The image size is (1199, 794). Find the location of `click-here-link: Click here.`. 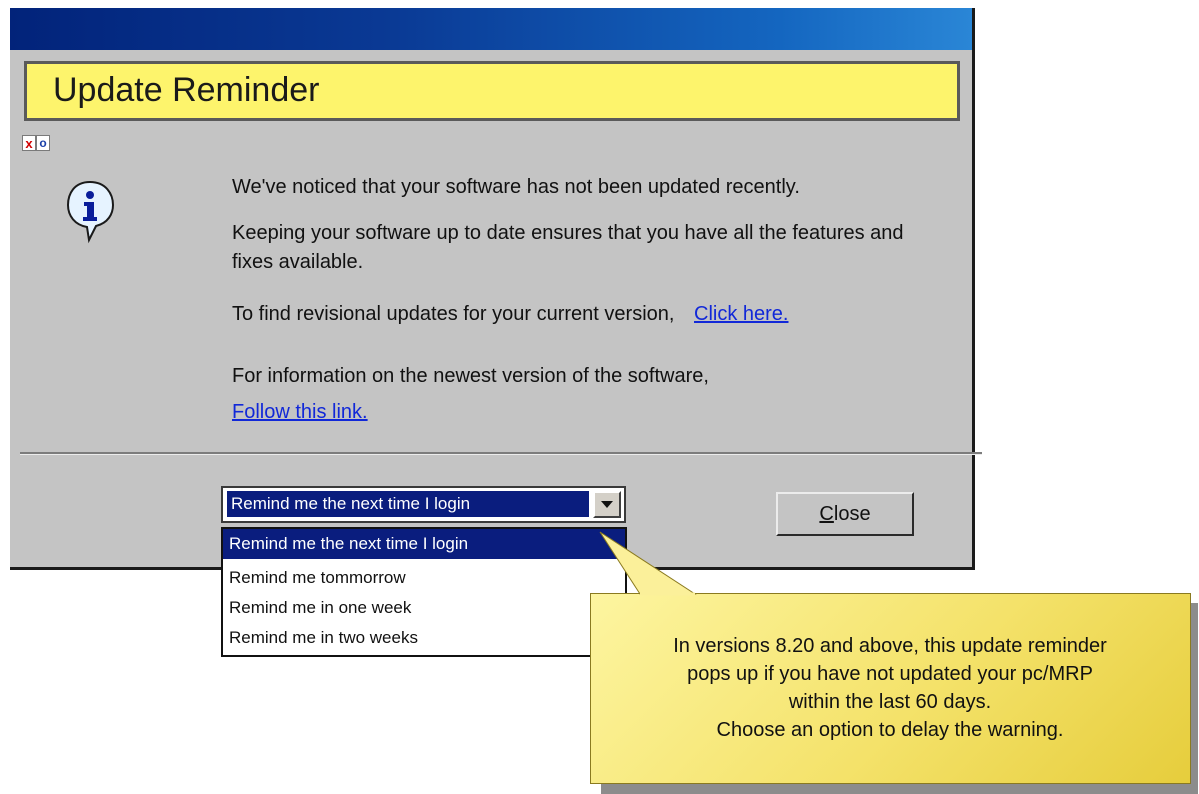

click-here-link: Click here. is located at coordinates (741, 314).